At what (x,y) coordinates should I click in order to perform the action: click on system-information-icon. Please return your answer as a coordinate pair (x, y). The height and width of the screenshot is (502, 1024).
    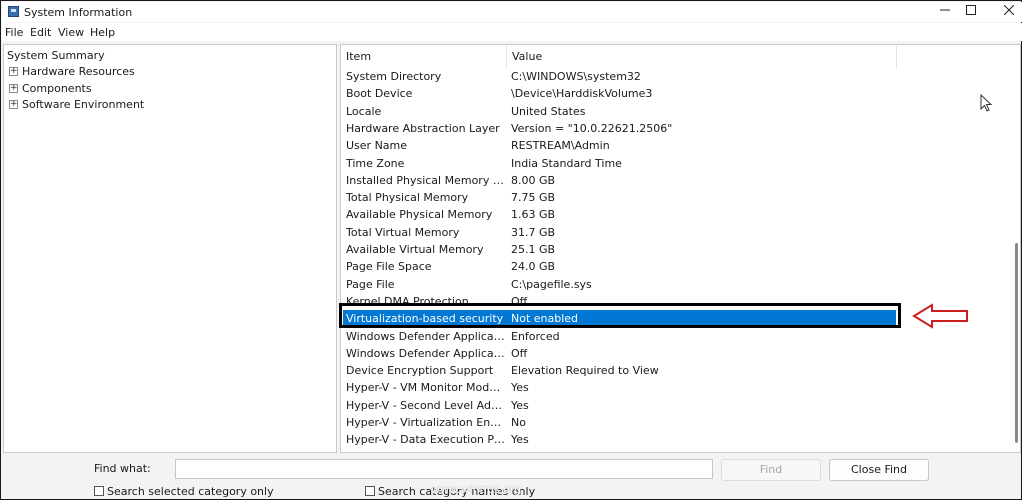
    Looking at the image, I should click on (13, 11).